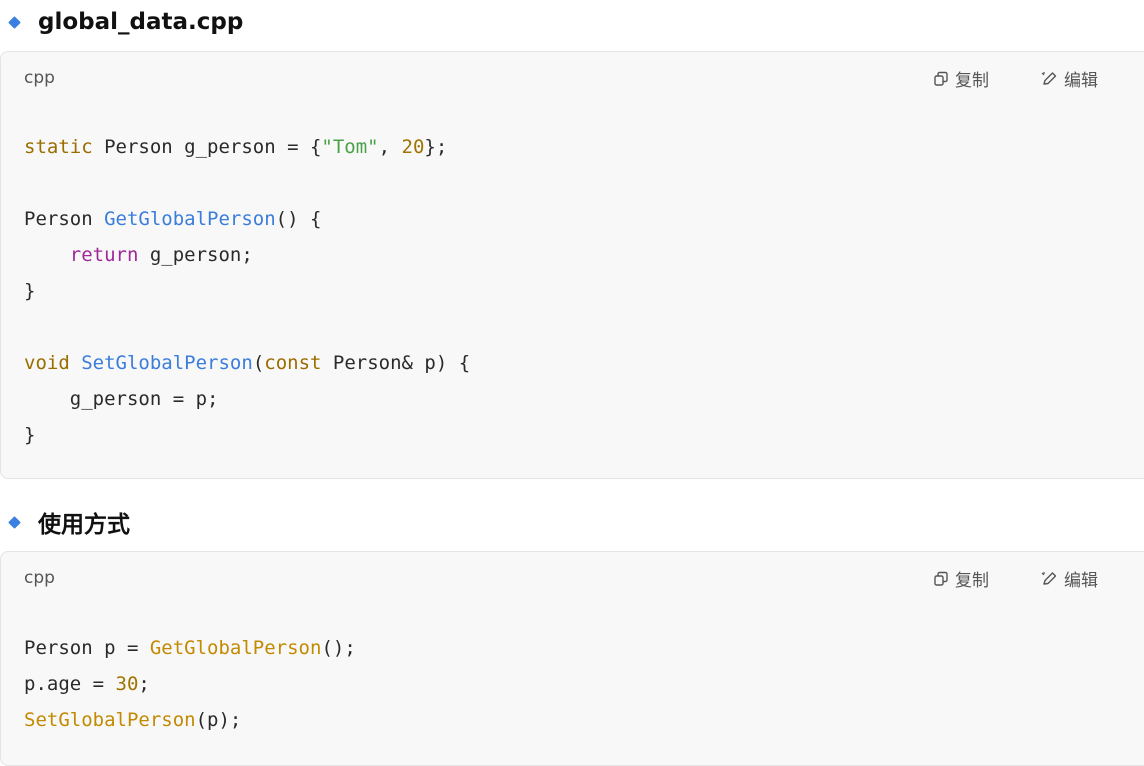  I want to click on code-line: void SetGlobalPerson(const Person& p) {, so click(247, 363).